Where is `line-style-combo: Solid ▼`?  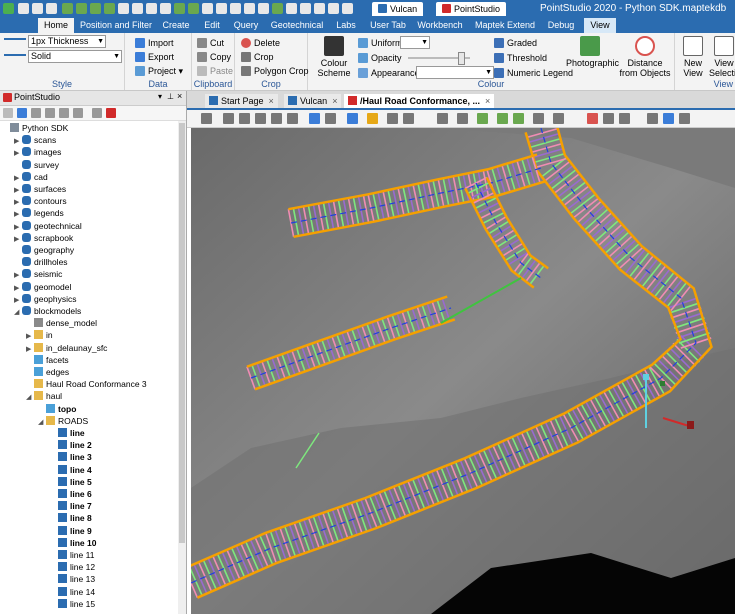
line-style-combo: Solid ▼ is located at coordinates (75, 56).